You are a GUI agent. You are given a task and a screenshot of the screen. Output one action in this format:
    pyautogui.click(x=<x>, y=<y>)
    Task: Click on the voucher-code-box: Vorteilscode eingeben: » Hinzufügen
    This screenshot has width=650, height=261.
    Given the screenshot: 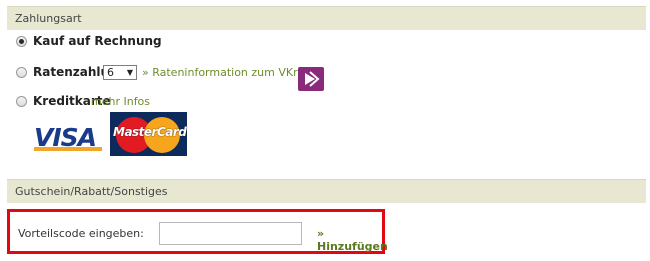 What is the action you would take?
    pyautogui.click(x=197, y=231)
    